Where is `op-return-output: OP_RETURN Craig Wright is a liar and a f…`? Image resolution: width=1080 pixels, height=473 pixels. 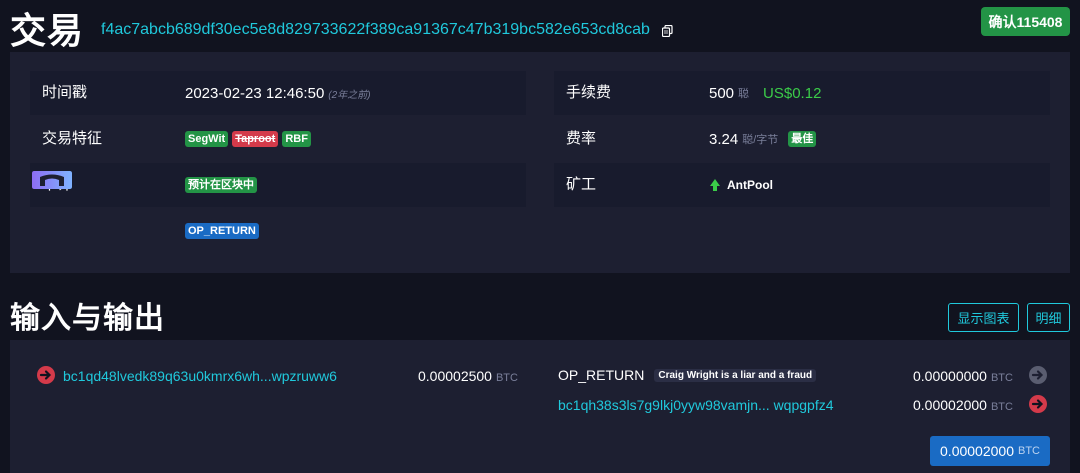
op-return-output: OP_RETURN Craig Wright is a liar and a f… is located at coordinates (687, 375).